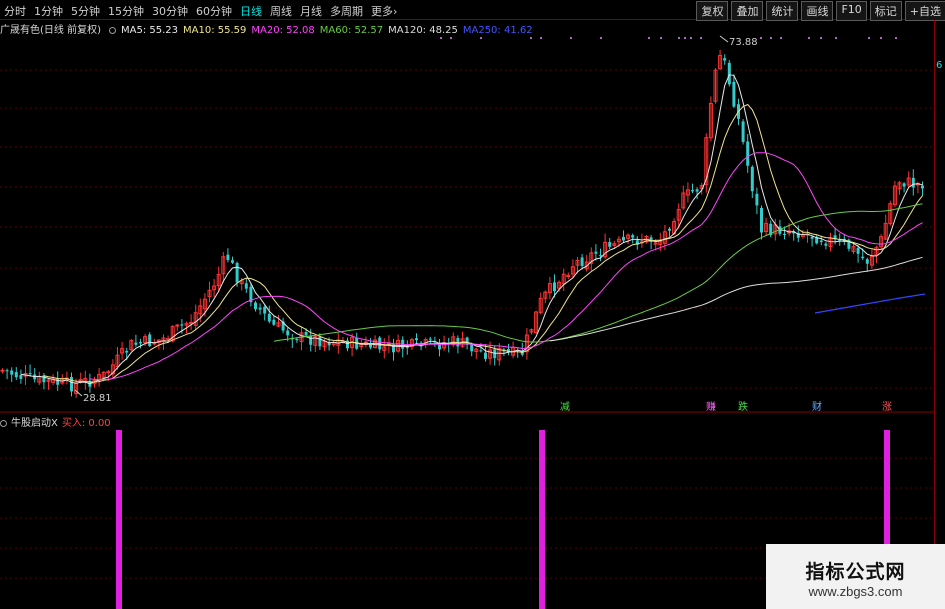 Image resolution: width=945 pixels, height=609 pixels. I want to click on sub-indicator-bar: 牛股启动X 买入: 0.00, so click(57, 421).